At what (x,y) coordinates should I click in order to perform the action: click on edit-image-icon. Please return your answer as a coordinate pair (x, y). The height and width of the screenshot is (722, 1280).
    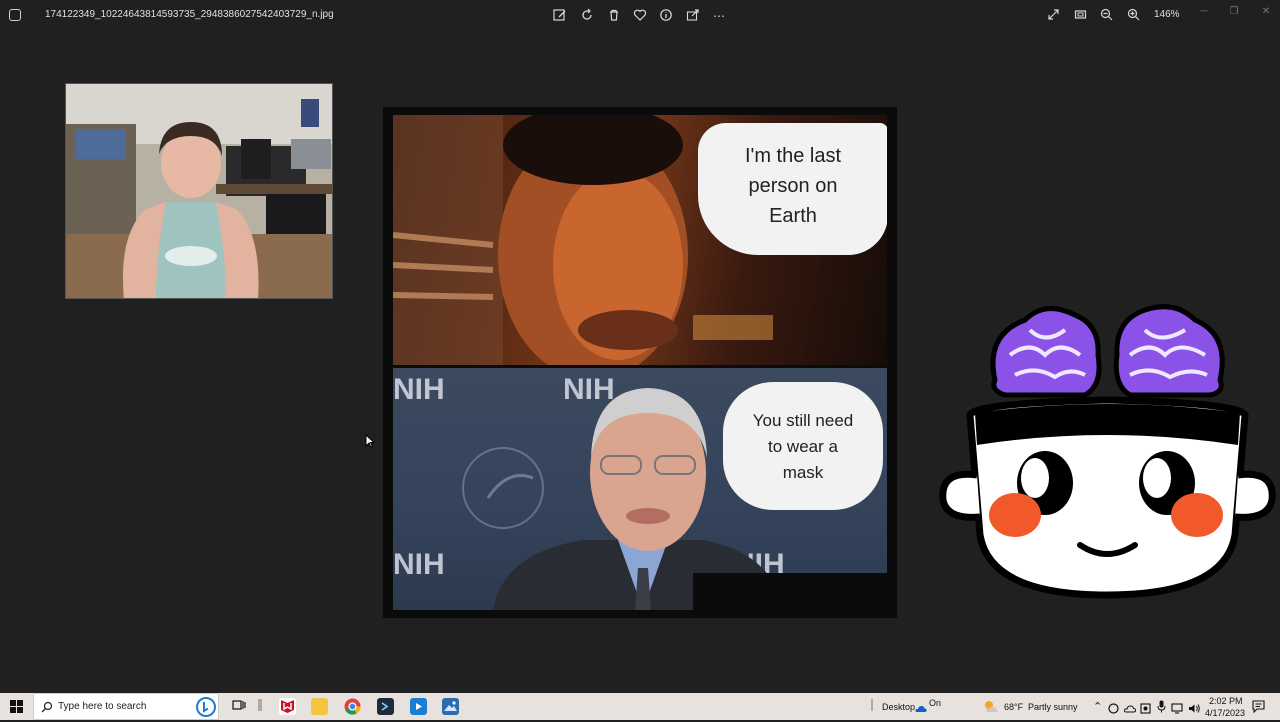
    Looking at the image, I should click on (560, 16).